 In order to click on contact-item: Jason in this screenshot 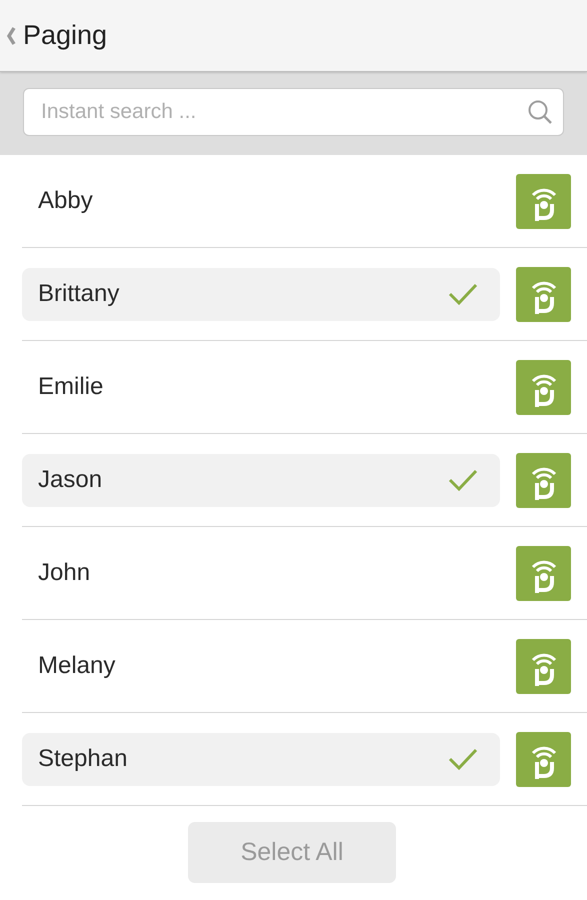, I will do `click(261, 480)`.